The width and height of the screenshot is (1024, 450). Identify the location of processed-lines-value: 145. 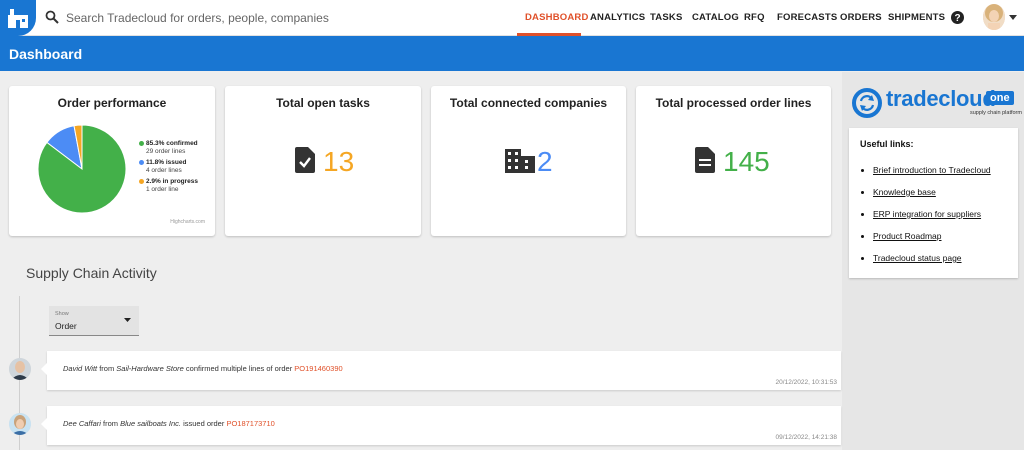
(746, 161).